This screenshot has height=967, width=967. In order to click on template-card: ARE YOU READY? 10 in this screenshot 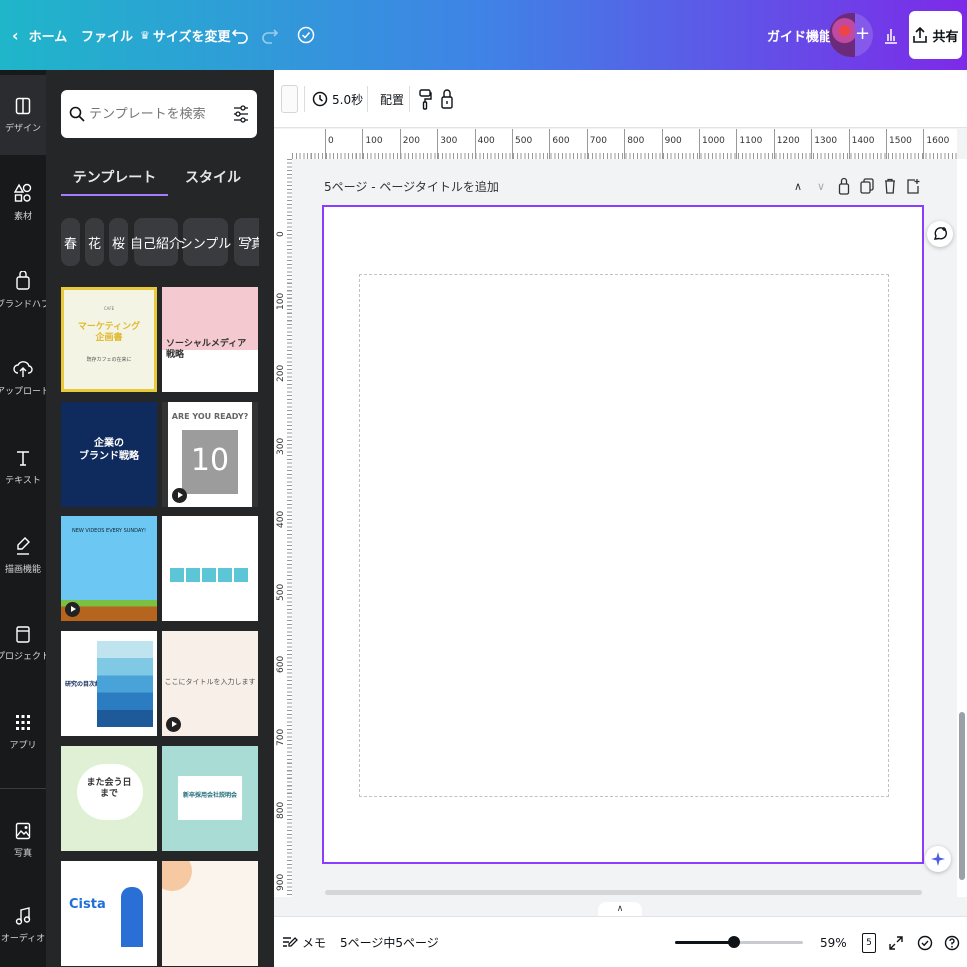, I will do `click(210, 454)`.